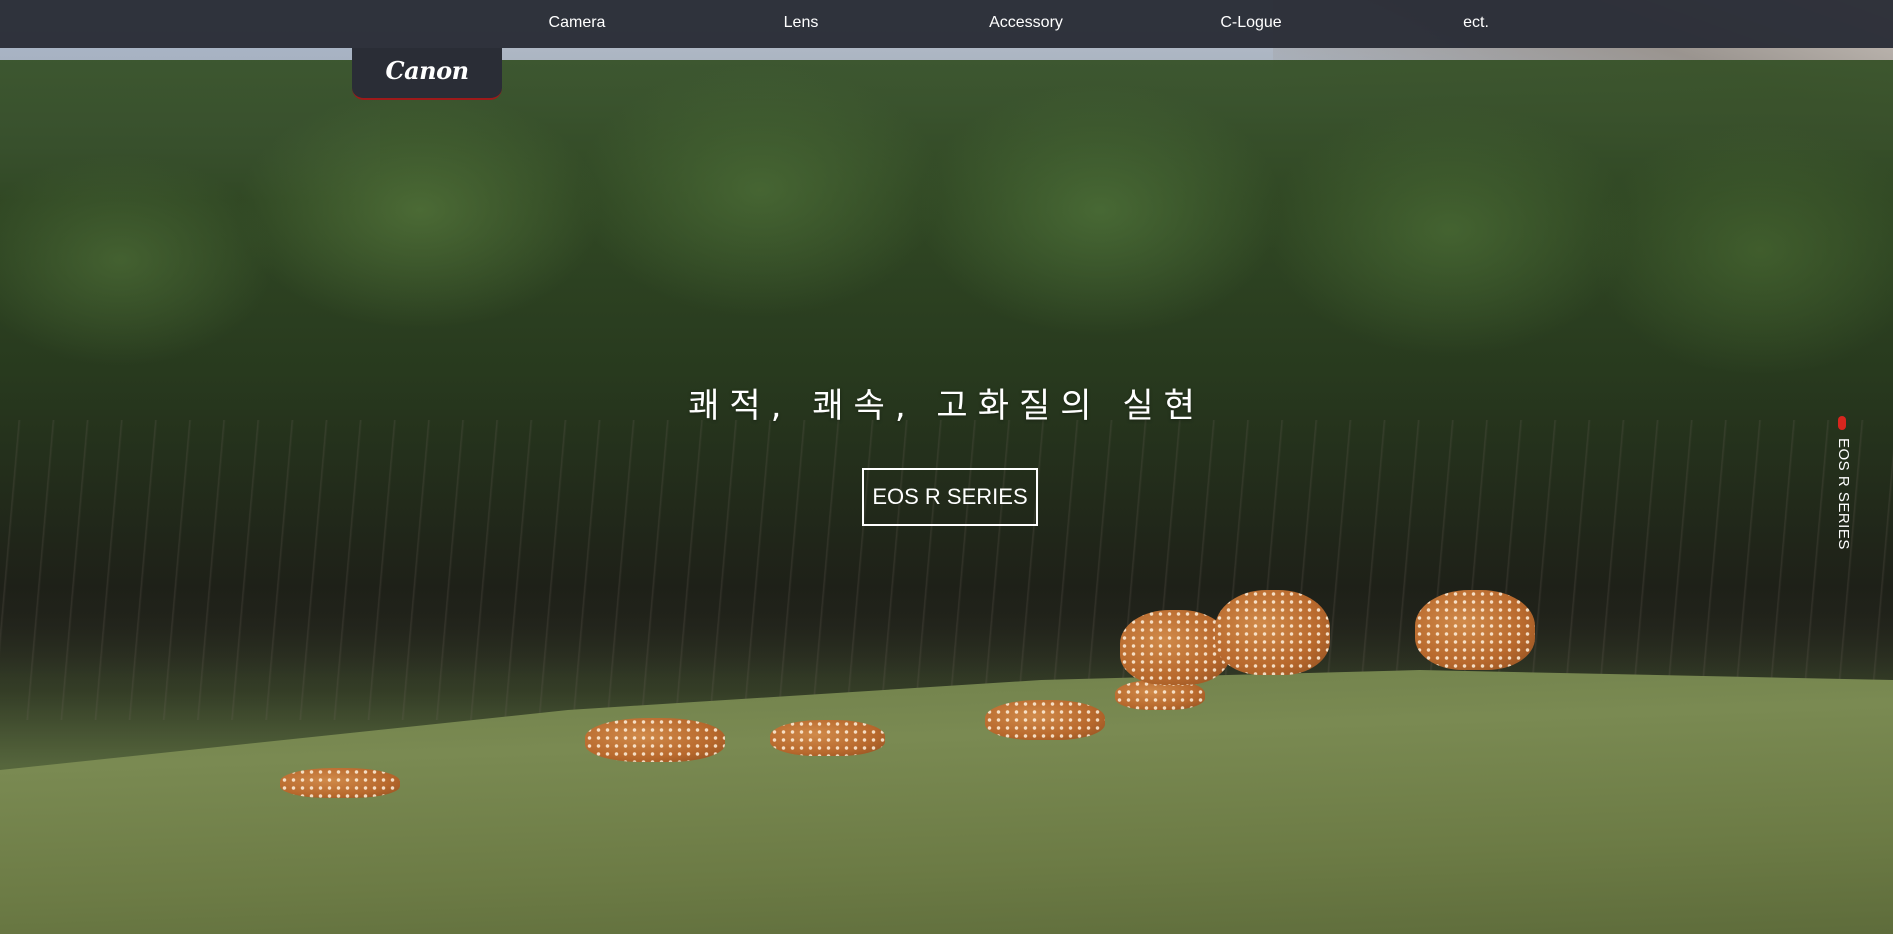 Image resolution: width=1893 pixels, height=934 pixels. Describe the element at coordinates (1250, 24) in the screenshot. I see `nav-item-c-logue: C-Logue` at that location.